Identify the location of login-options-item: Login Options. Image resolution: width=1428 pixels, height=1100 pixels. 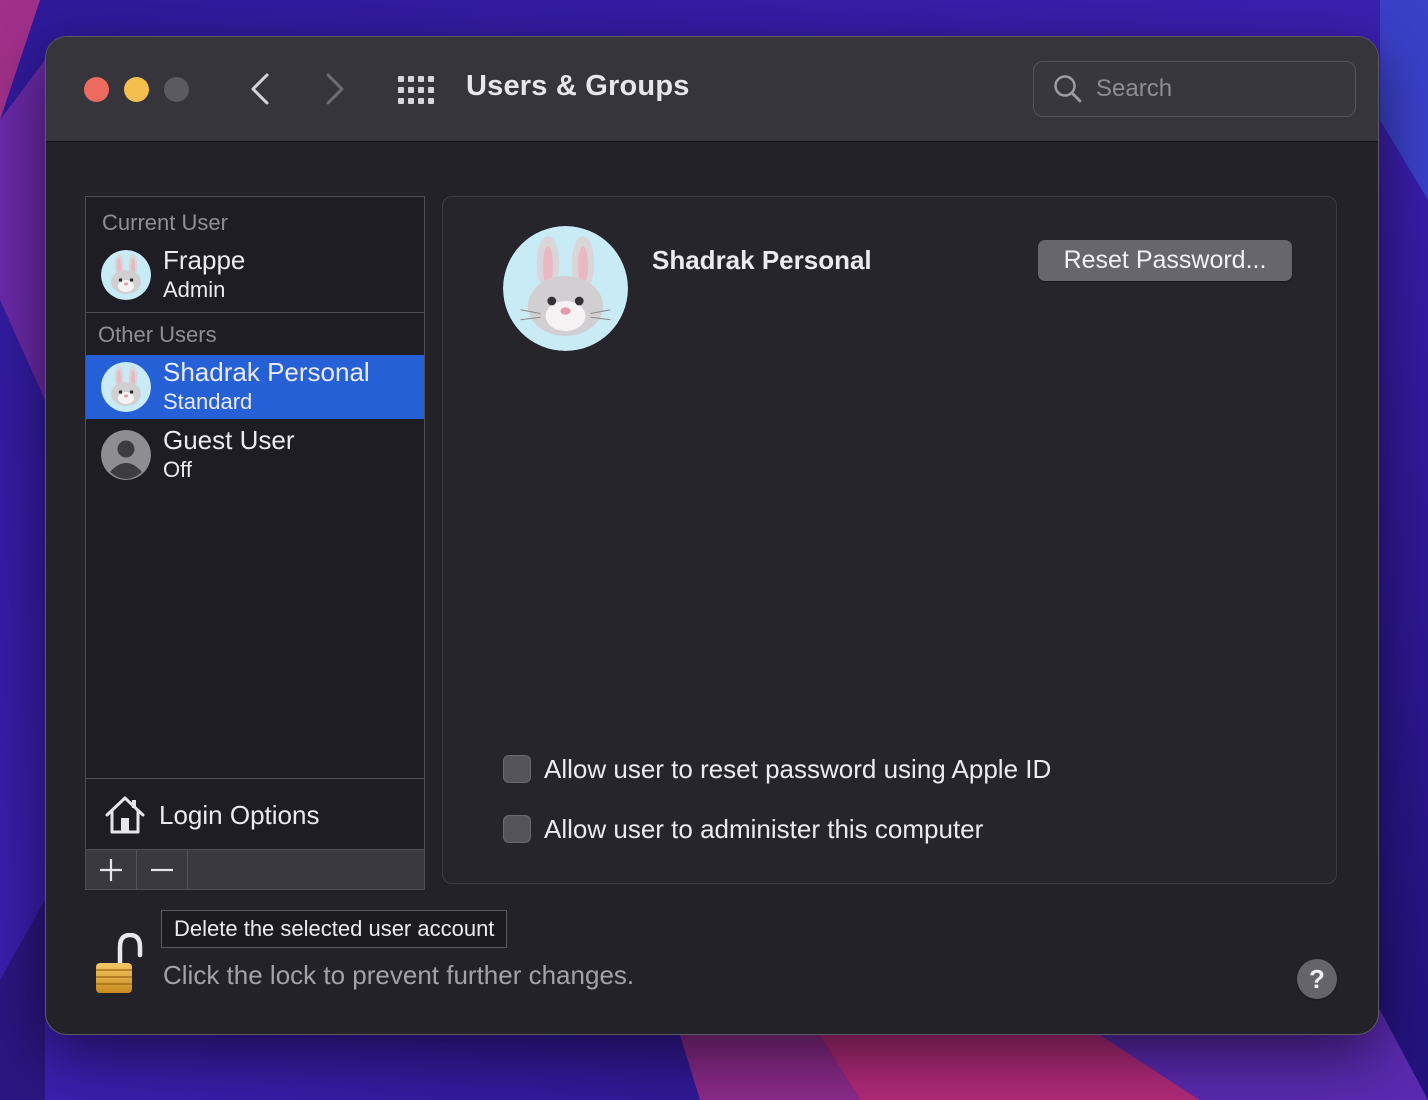
(255, 813).